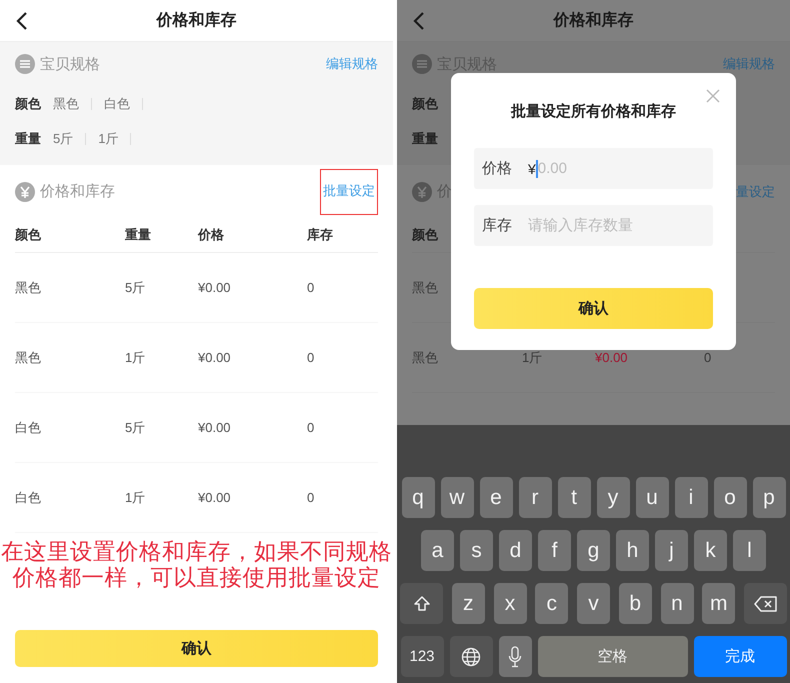 Image resolution: width=790 pixels, height=683 pixels. Describe the element at coordinates (632, 550) in the screenshot. I see `letter-key: h` at that location.